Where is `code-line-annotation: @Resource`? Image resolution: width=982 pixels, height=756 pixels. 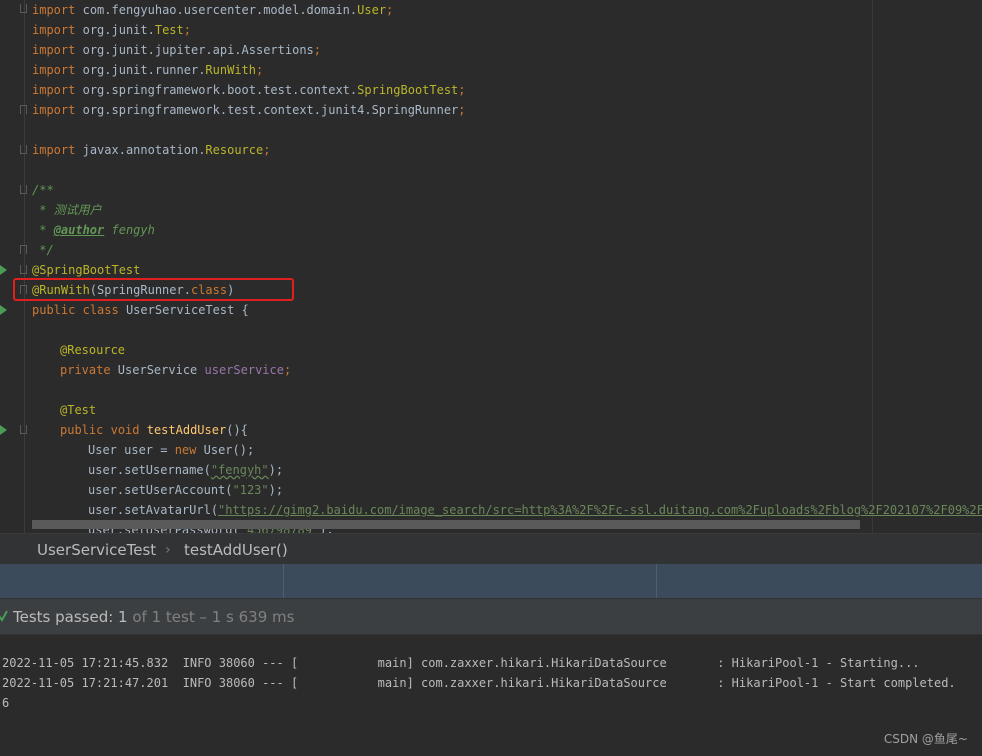
code-line-annotation: @Resource is located at coordinates (92, 350).